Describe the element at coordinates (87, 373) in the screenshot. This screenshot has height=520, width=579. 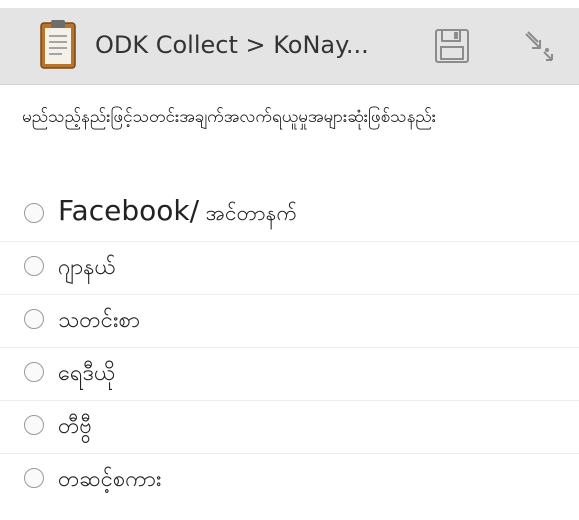
I see `option-label: ရေဒီယို` at that location.